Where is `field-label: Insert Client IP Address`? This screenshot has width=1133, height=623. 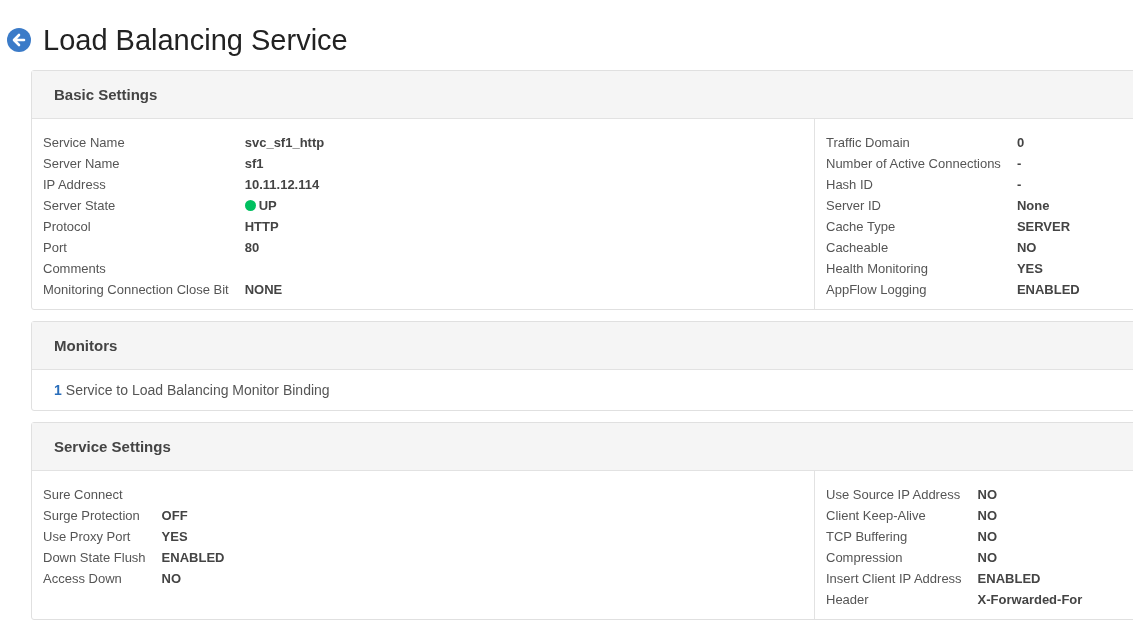 field-label: Insert Client IP Address is located at coordinates (894, 579).